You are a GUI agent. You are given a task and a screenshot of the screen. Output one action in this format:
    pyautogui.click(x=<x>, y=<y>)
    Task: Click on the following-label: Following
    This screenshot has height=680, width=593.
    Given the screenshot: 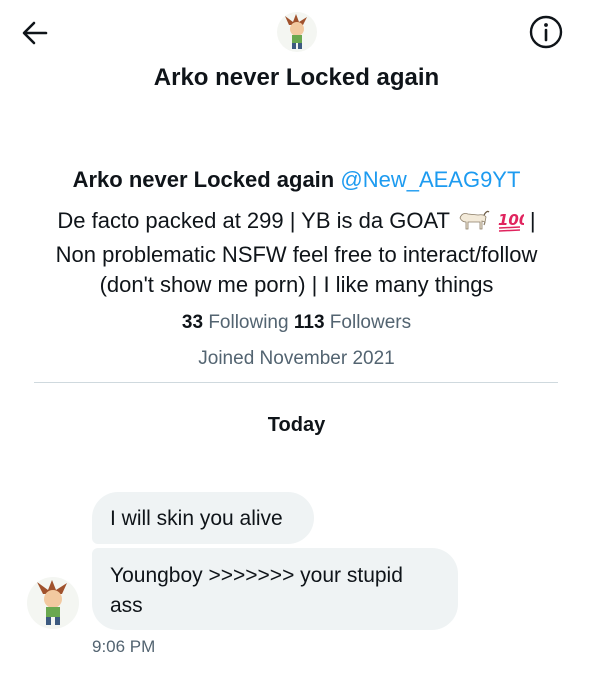 What is the action you would take?
    pyautogui.click(x=248, y=322)
    